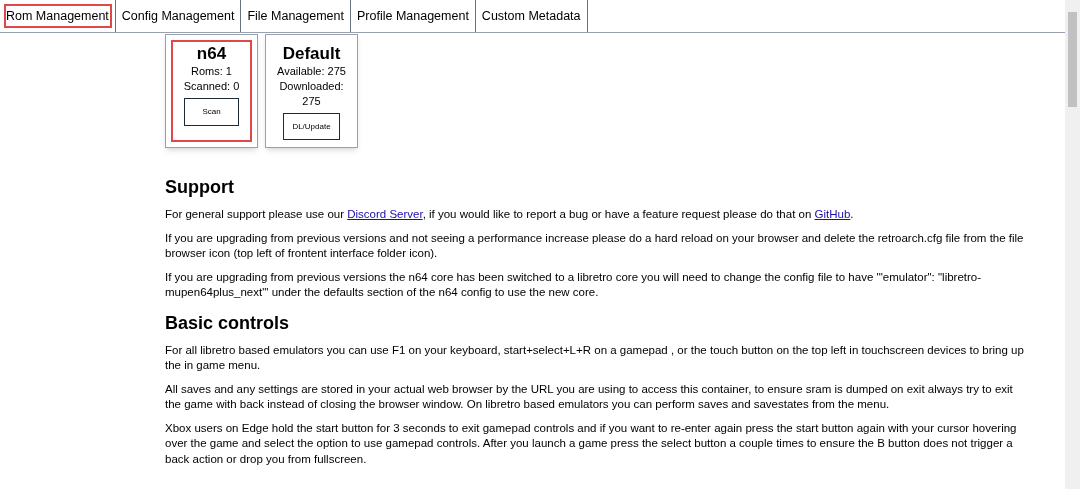 This screenshot has height=489, width=1080. What do you see at coordinates (510, 214) in the screenshot?
I see `paragraph: For general support please use our Discord Server, if you would like to report a bug or have a feature request please do that on GitHub.` at bounding box center [510, 214].